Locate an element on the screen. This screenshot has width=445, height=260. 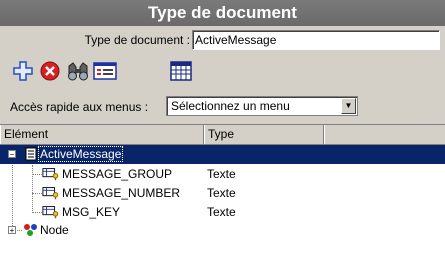
tree-row-node: + Node is located at coordinates (222, 230).